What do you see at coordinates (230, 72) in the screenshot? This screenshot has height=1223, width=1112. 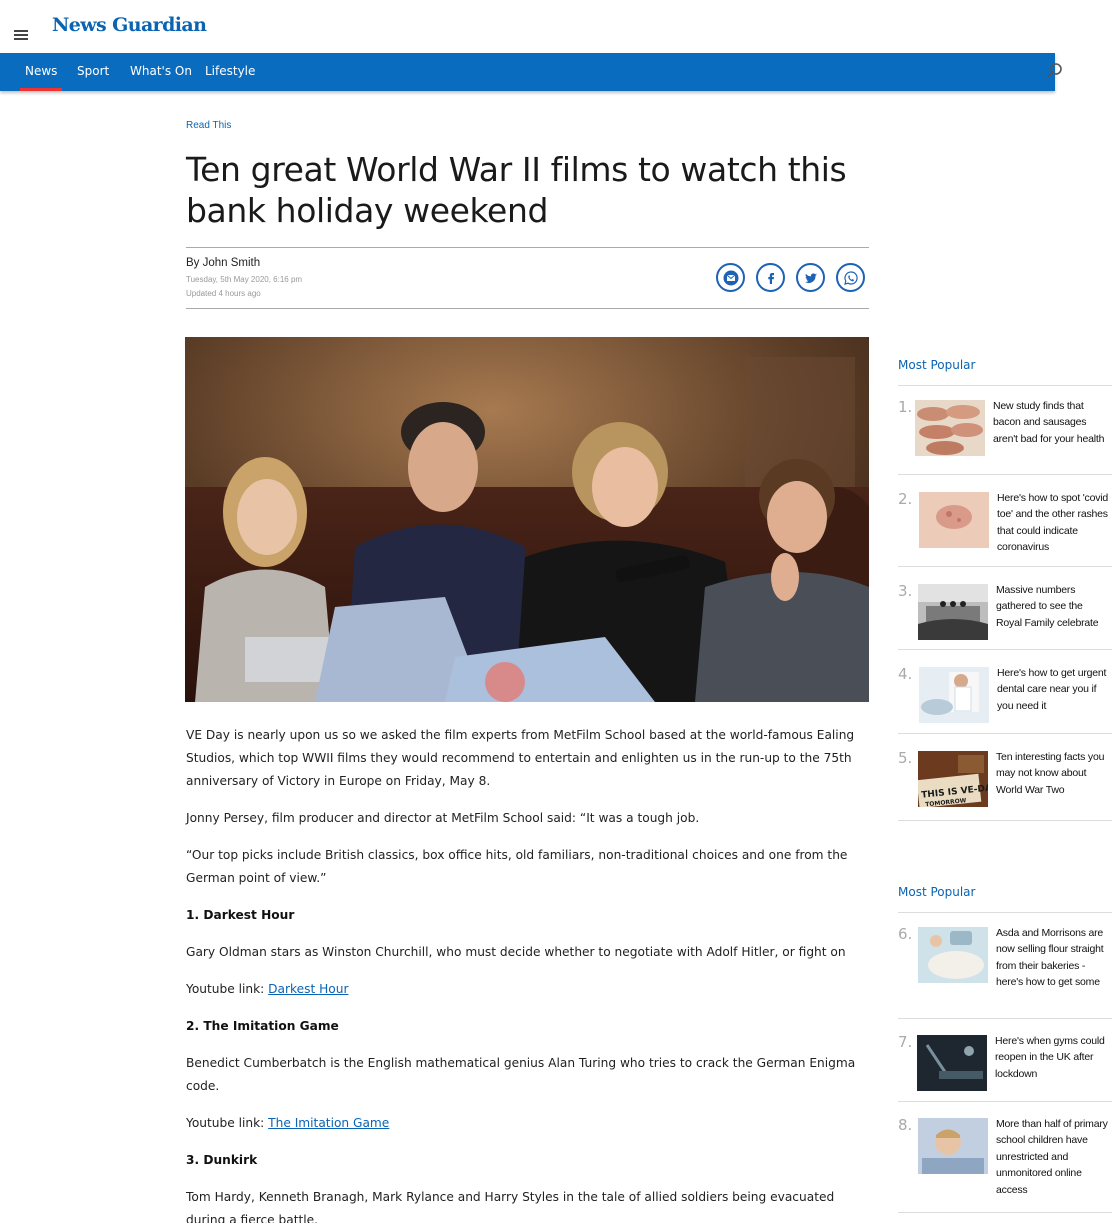 I see `nav-item-lifestyle: Lifestyle` at bounding box center [230, 72].